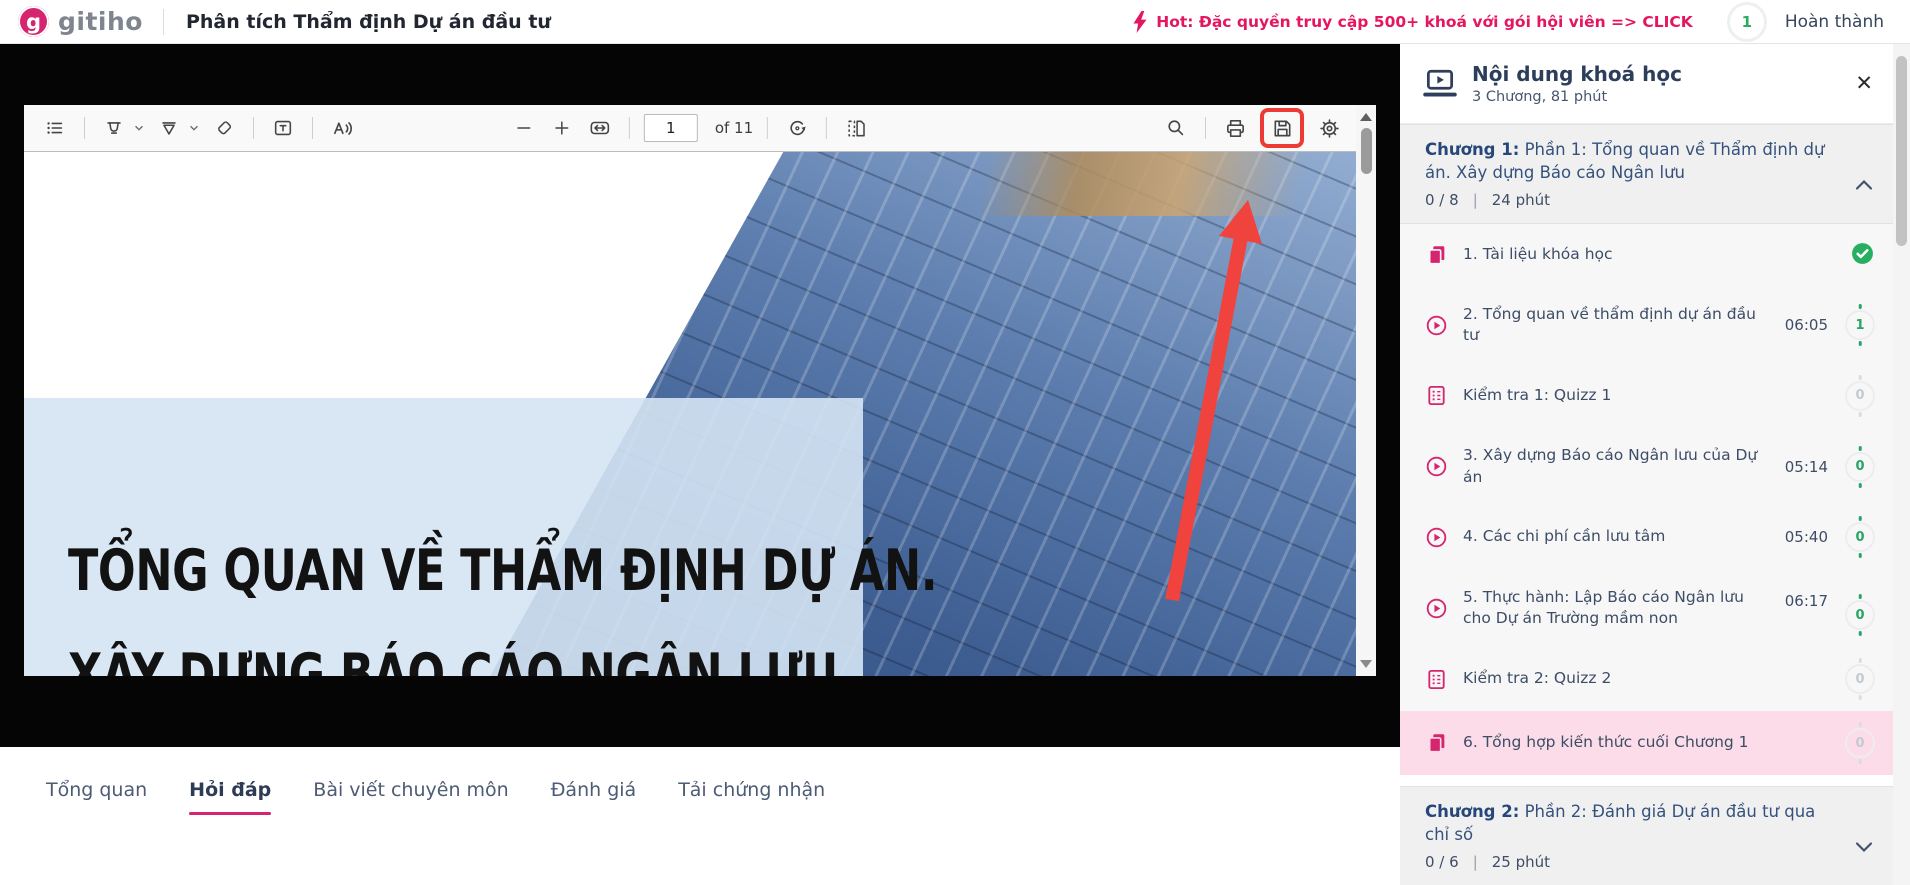 This screenshot has height=885, width=1910. Describe the element at coordinates (1537, 395) in the screenshot. I see `lesson-title: Kiểm tra 1: Quizz 1` at that location.